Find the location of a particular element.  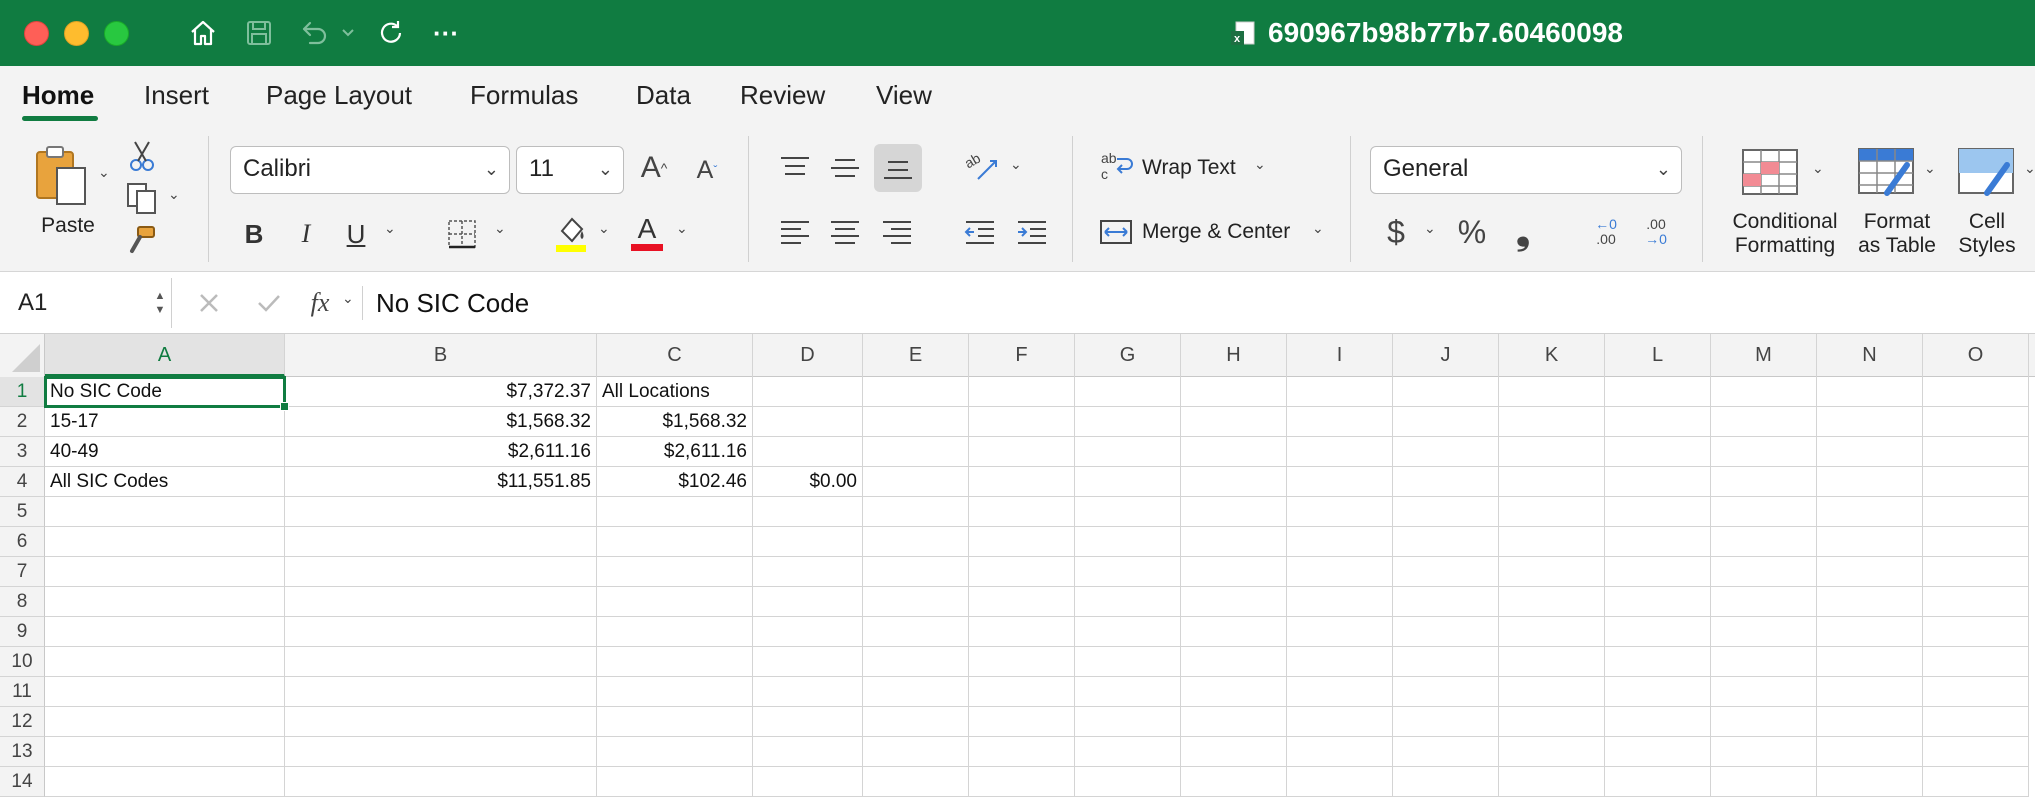

cell-i14 is located at coordinates (1340, 782).